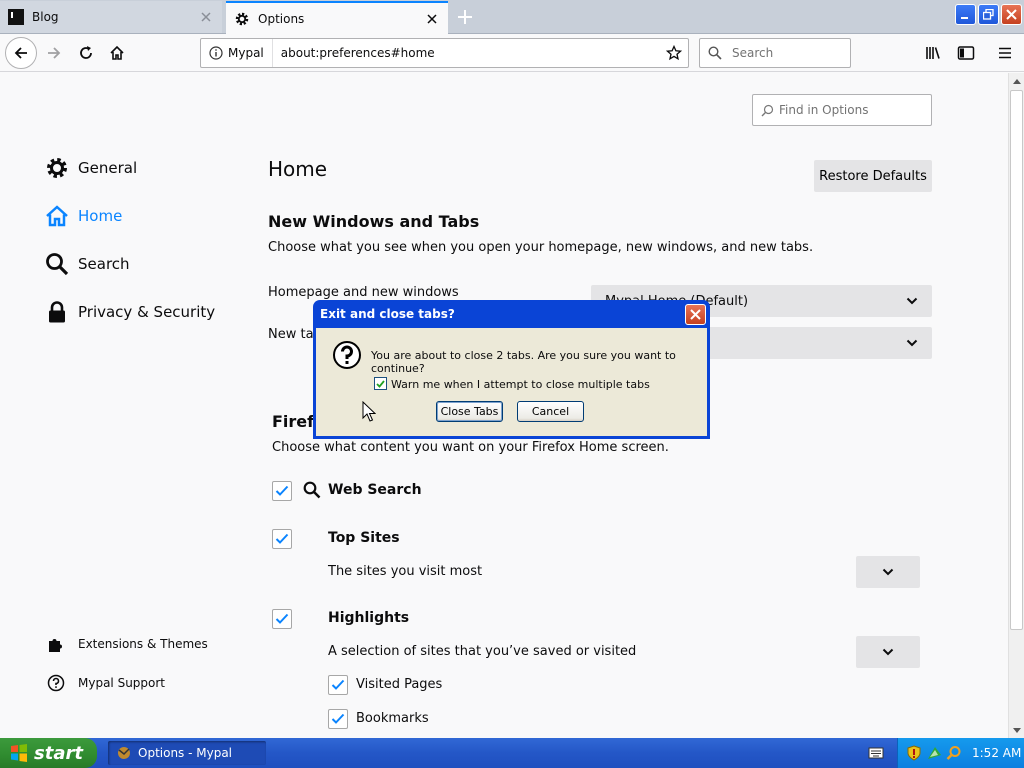 The height and width of the screenshot is (768, 1024). What do you see at coordinates (122, 683) in the screenshot?
I see `link-label: Mypal Support` at bounding box center [122, 683].